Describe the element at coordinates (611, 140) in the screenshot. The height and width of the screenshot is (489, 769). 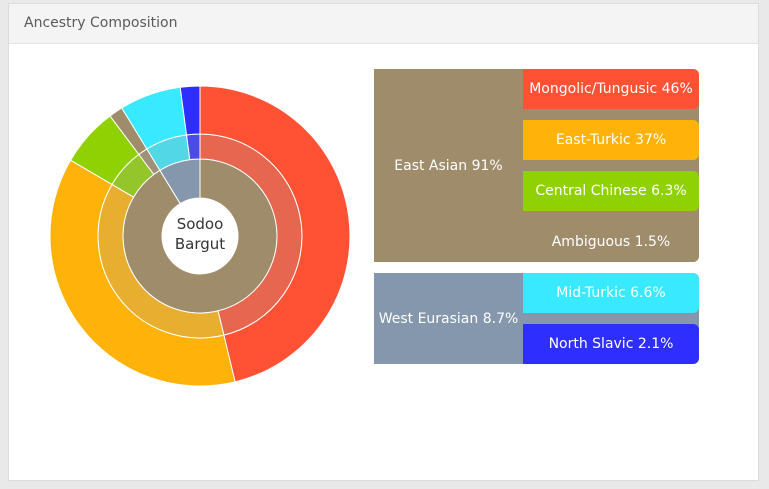
I see `legend-item-east-turkic: East-Turkic 37%` at that location.